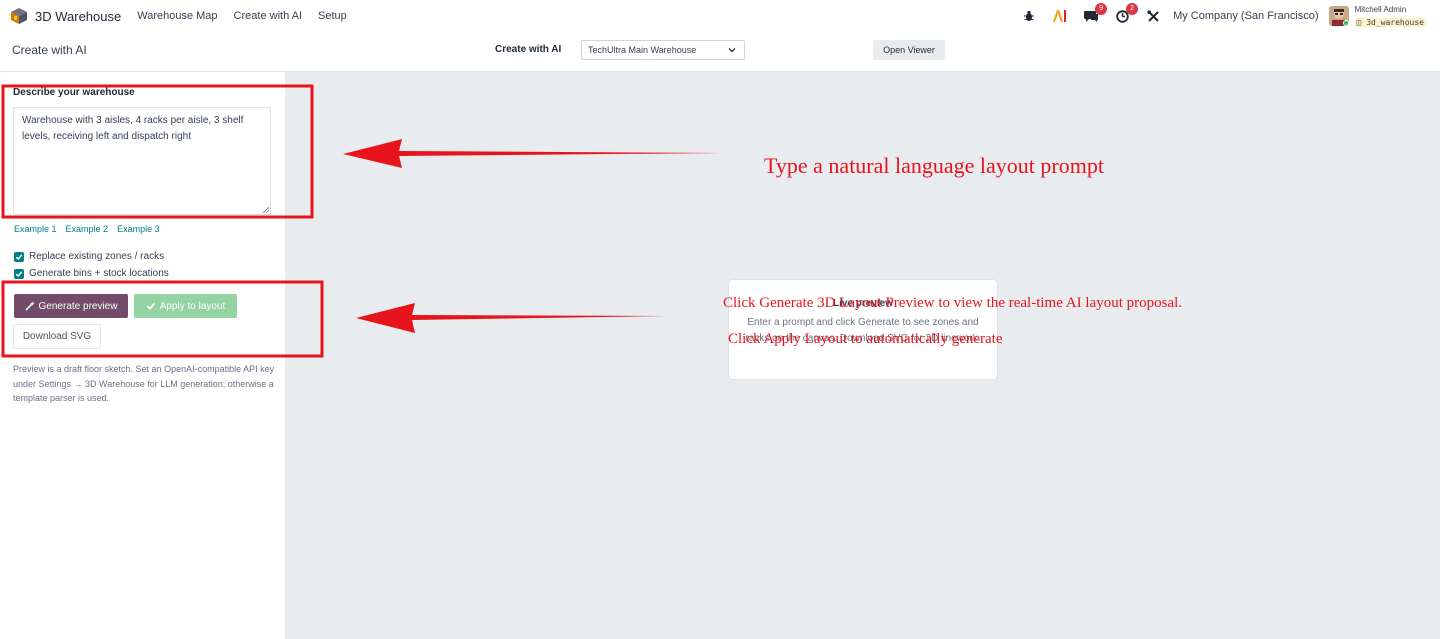 Image resolution: width=1440 pixels, height=639 pixels. I want to click on messages-icon: 9, so click(1095, 13).